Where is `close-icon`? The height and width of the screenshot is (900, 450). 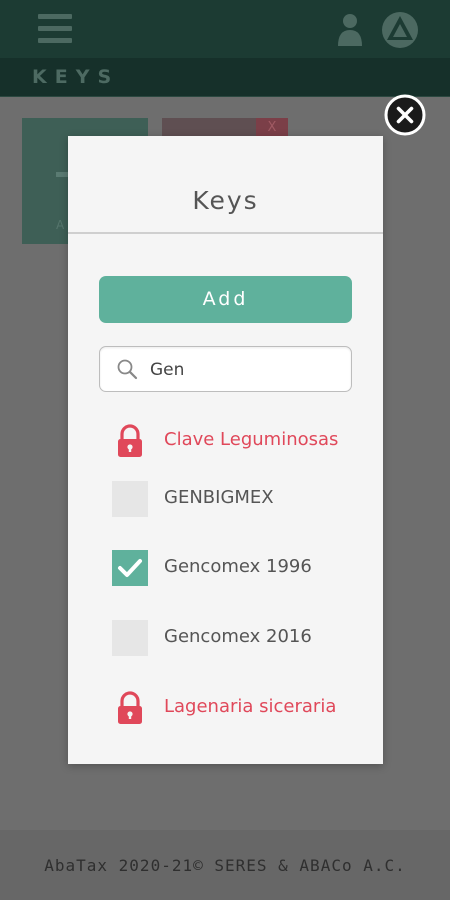 close-icon is located at coordinates (405, 115).